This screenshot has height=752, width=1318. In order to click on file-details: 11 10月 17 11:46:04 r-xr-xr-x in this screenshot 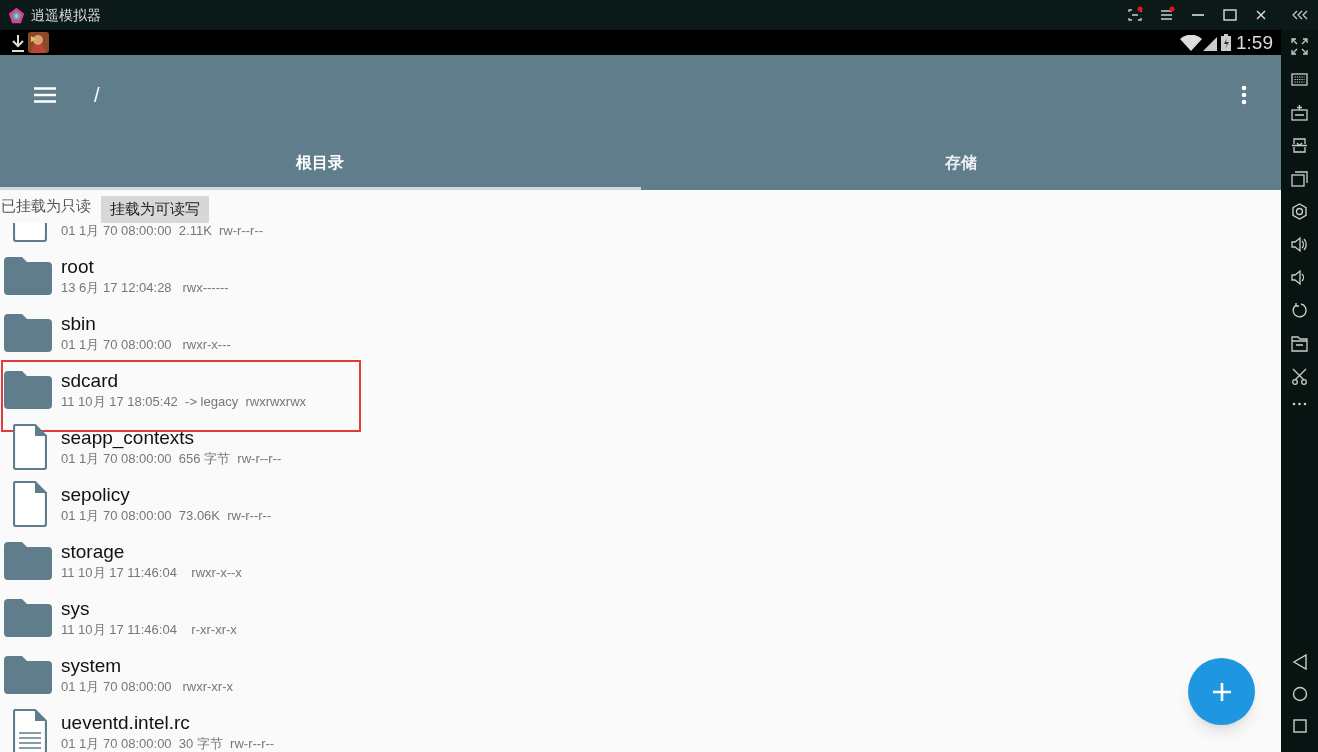, I will do `click(149, 629)`.